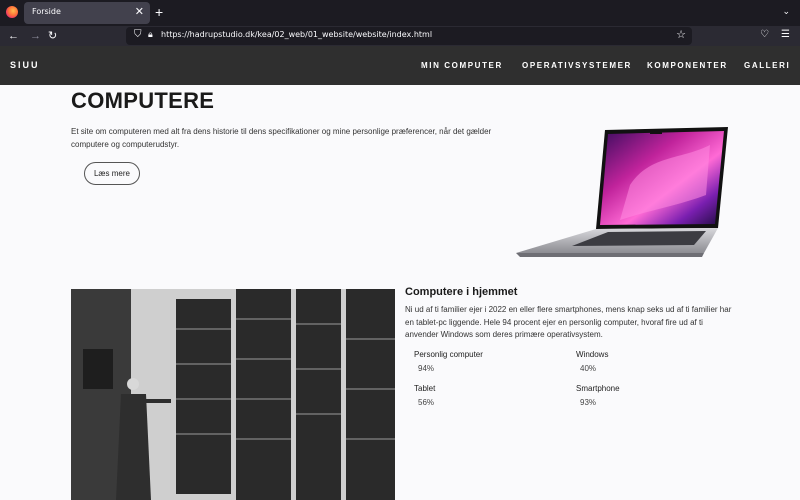  Describe the element at coordinates (150, 34) in the screenshot. I see `lock-icon: 🔒︎` at that location.